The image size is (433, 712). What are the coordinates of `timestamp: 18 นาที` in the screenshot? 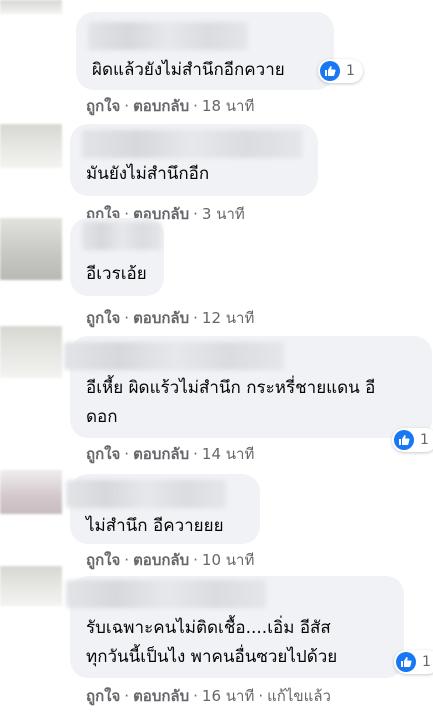 It's located at (228, 106).